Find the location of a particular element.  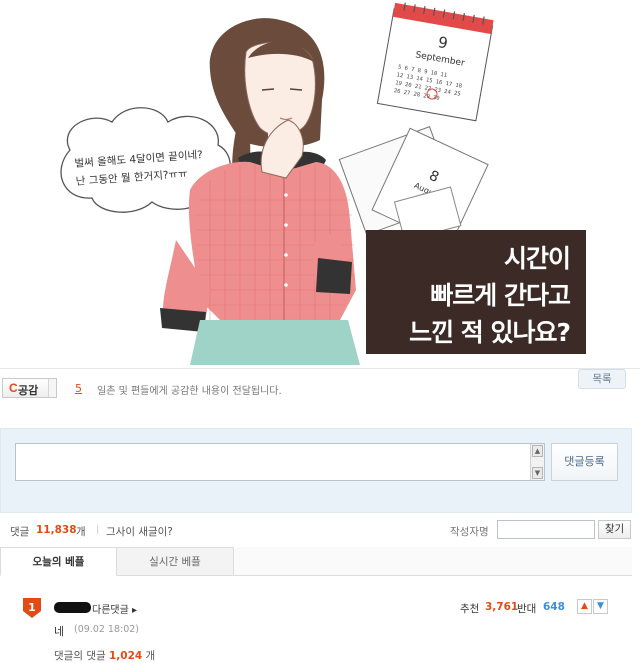

find-button: 찾기 is located at coordinates (614, 529).